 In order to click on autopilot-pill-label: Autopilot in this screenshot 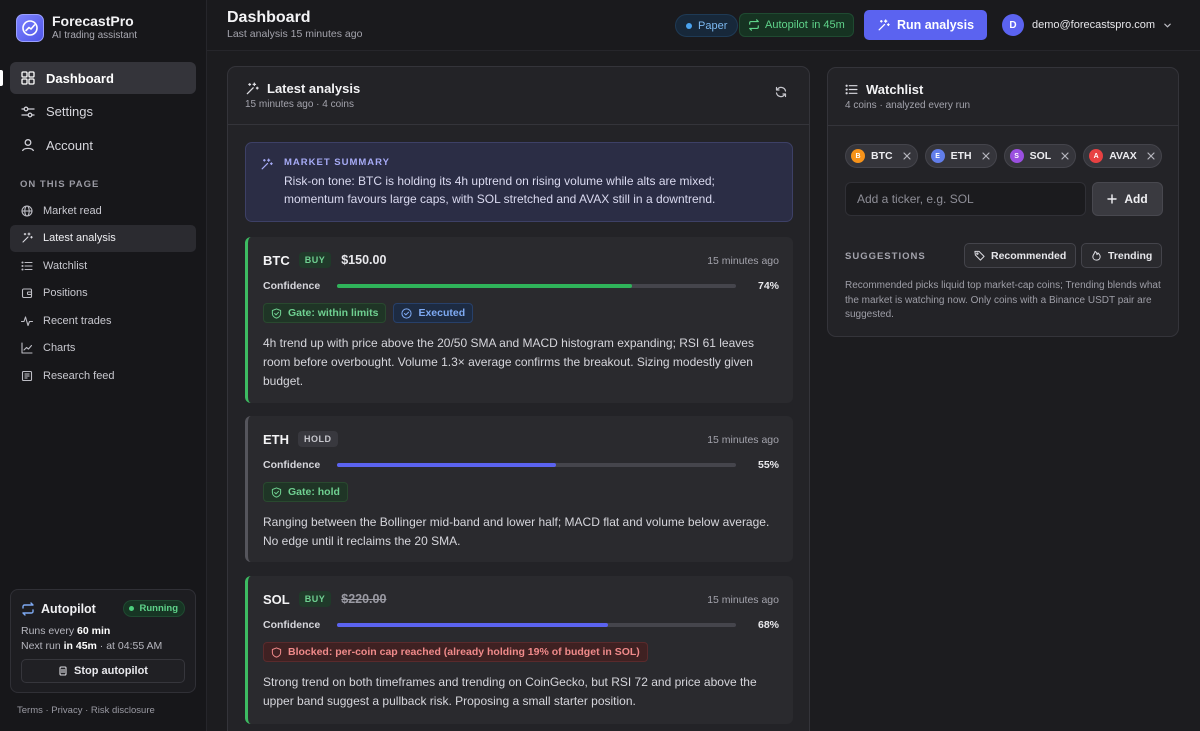, I will do `click(786, 25)`.